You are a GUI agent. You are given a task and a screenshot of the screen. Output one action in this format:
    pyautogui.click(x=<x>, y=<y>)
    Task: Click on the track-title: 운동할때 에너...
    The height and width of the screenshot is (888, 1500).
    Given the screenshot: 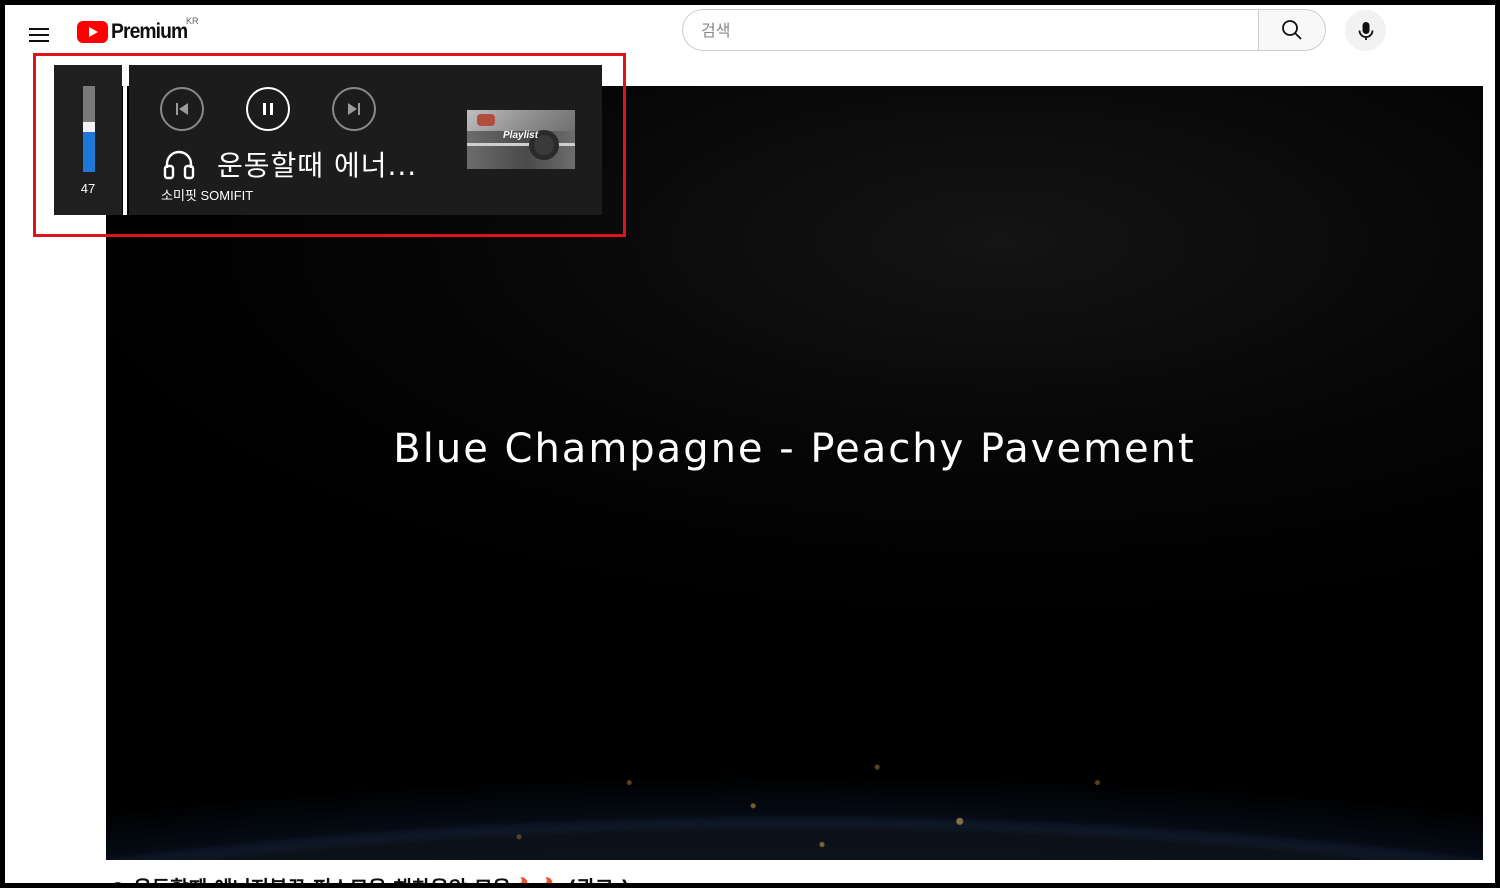 What is the action you would take?
    pyautogui.click(x=317, y=165)
    